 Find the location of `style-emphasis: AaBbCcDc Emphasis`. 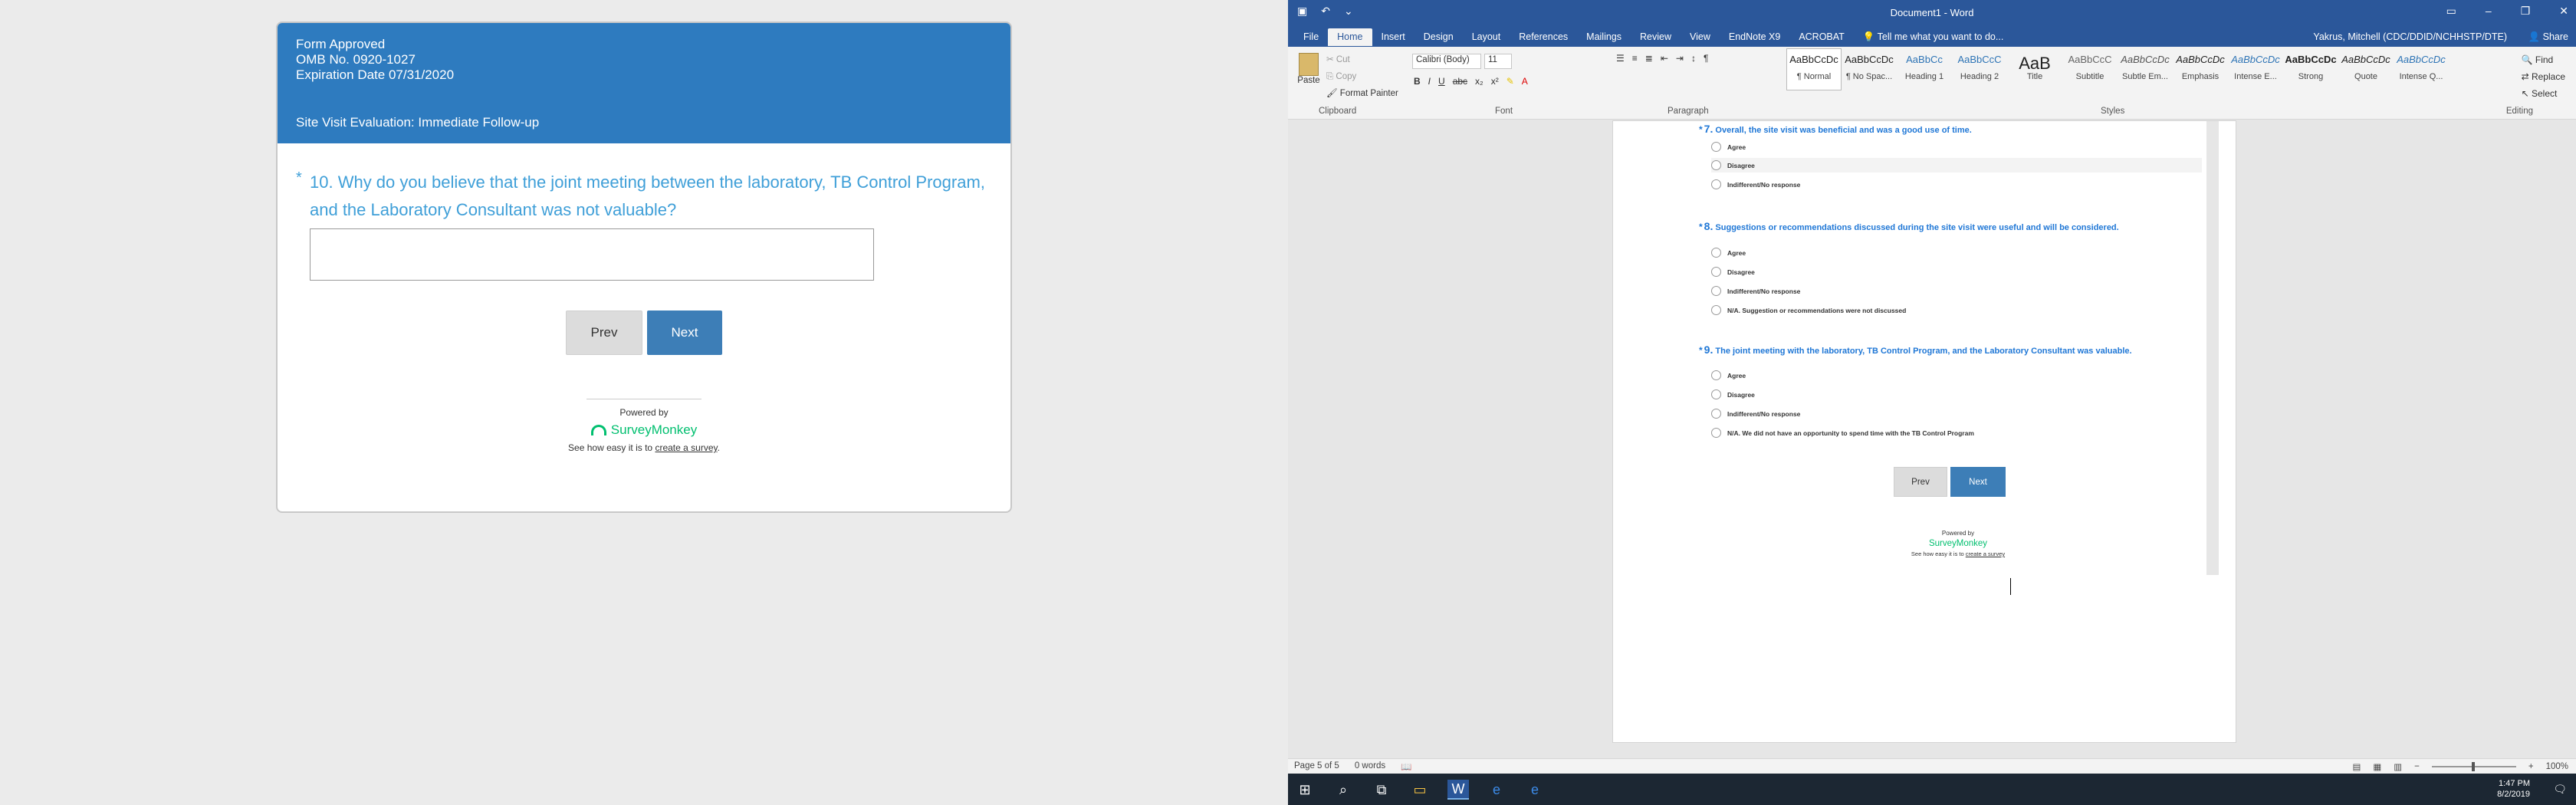

style-emphasis: AaBbCcDc Emphasis is located at coordinates (2201, 69).